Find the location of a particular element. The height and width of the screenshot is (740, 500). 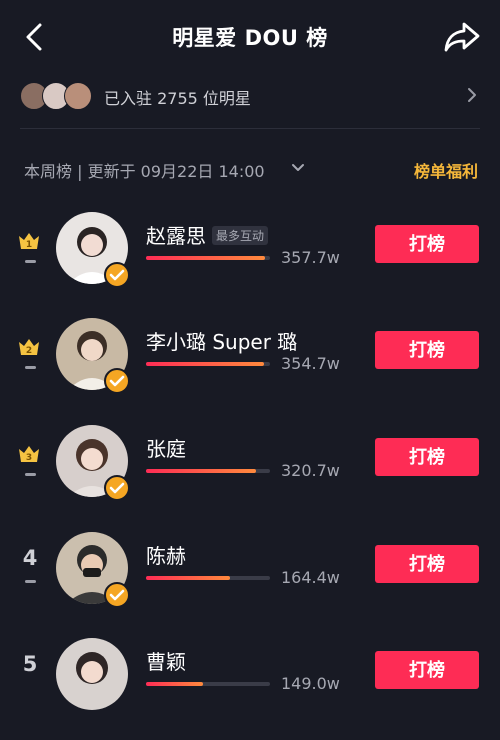

star-name: 赵露思 is located at coordinates (176, 234).